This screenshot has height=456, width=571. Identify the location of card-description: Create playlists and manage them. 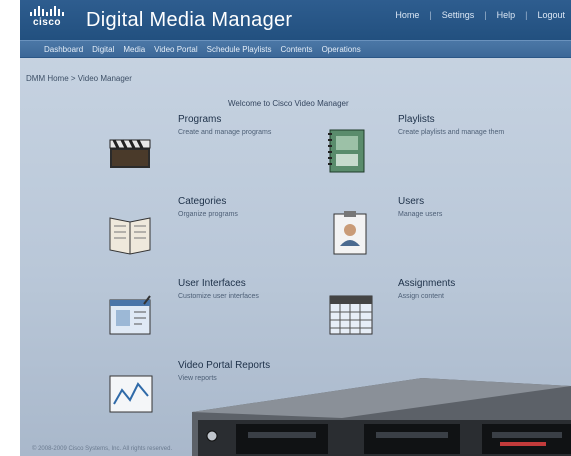
(451, 132).